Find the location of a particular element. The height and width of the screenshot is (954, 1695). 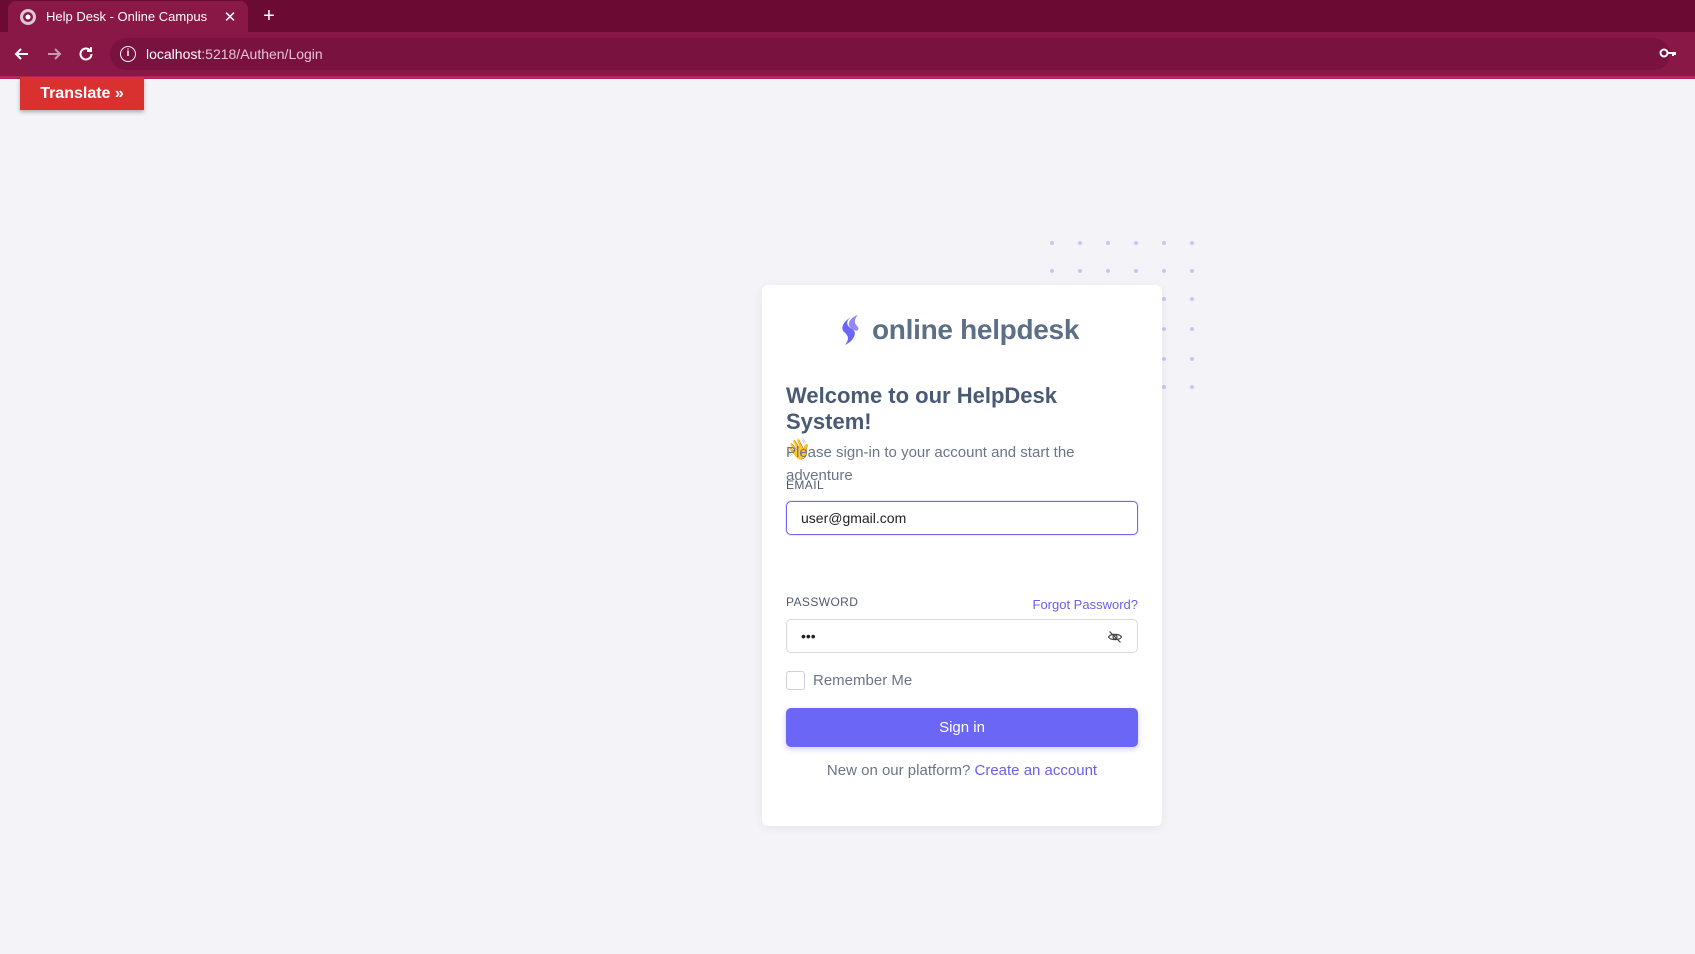

toggle-password-visibility-icon is located at coordinates (1115, 637).